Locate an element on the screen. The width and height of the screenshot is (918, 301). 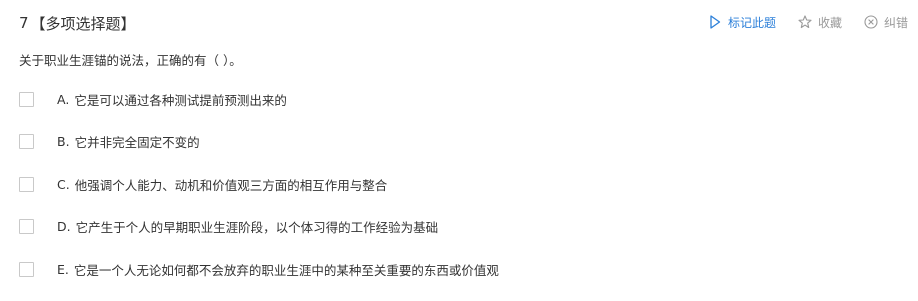
option-e-letter: E. is located at coordinates (63, 269).